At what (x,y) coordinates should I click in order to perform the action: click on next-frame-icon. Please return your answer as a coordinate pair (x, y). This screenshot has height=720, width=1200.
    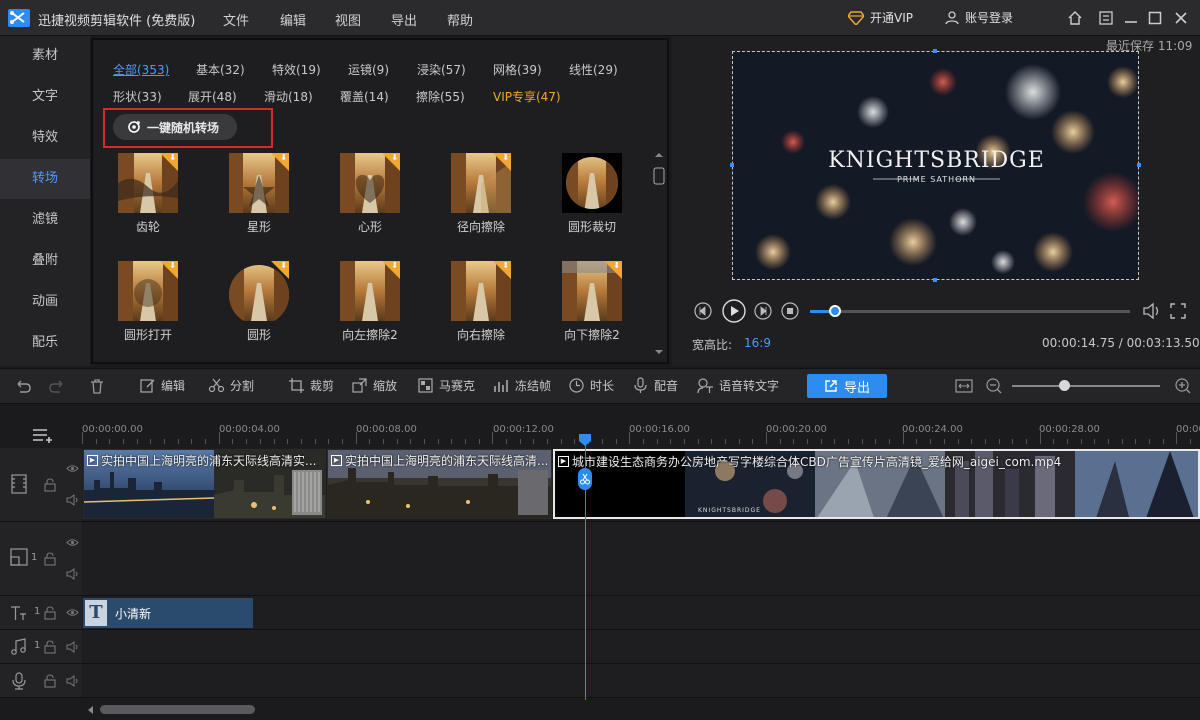
    Looking at the image, I should click on (763, 311).